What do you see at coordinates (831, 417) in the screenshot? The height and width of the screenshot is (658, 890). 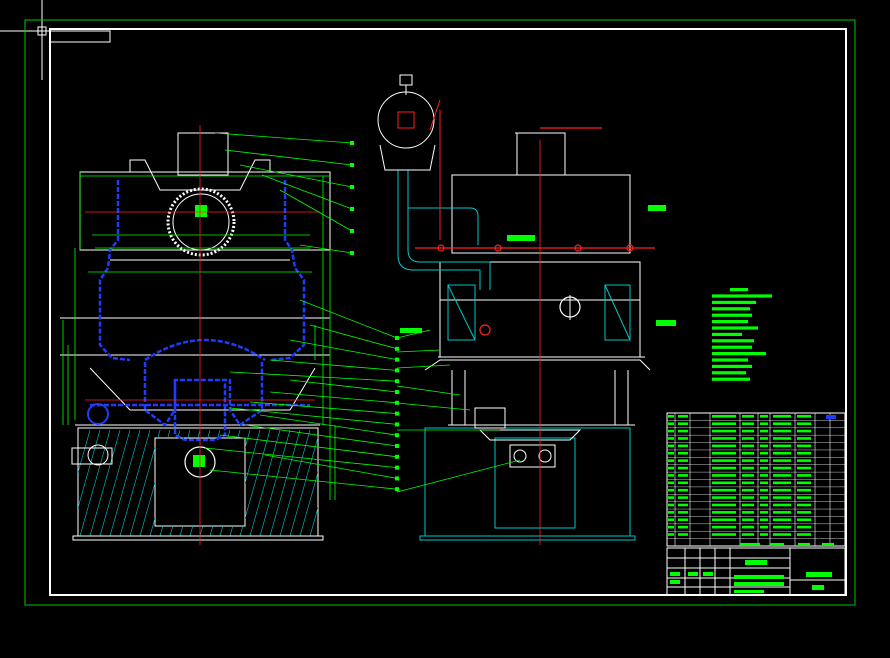 I see `table-header-mark` at bounding box center [831, 417].